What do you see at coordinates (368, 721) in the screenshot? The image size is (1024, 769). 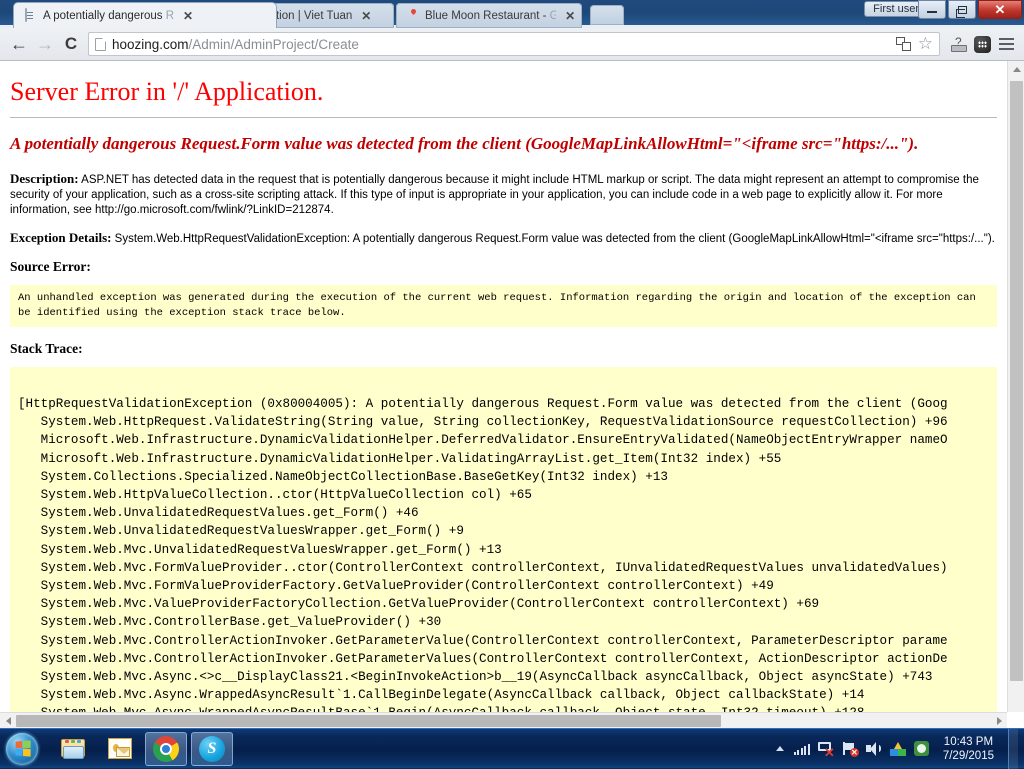 I see `horizontal-scroll-thumb` at bounding box center [368, 721].